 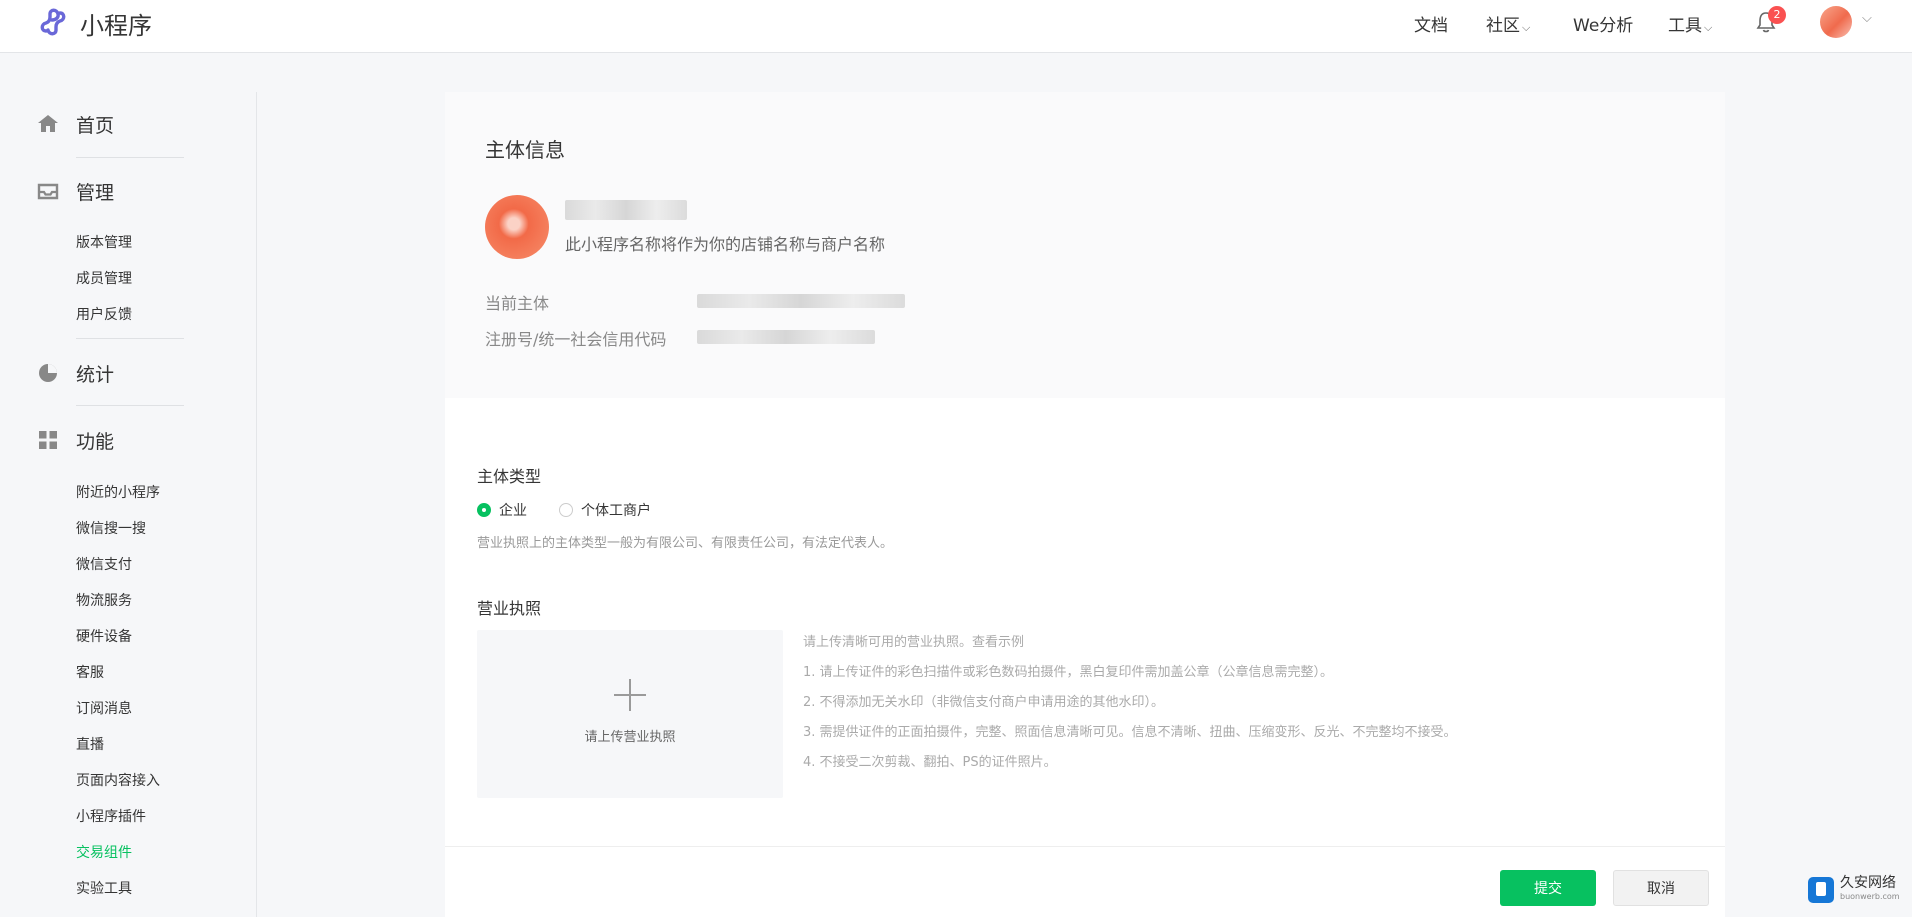 What do you see at coordinates (55, 22) in the screenshot?
I see `mini-program-logo-icon` at bounding box center [55, 22].